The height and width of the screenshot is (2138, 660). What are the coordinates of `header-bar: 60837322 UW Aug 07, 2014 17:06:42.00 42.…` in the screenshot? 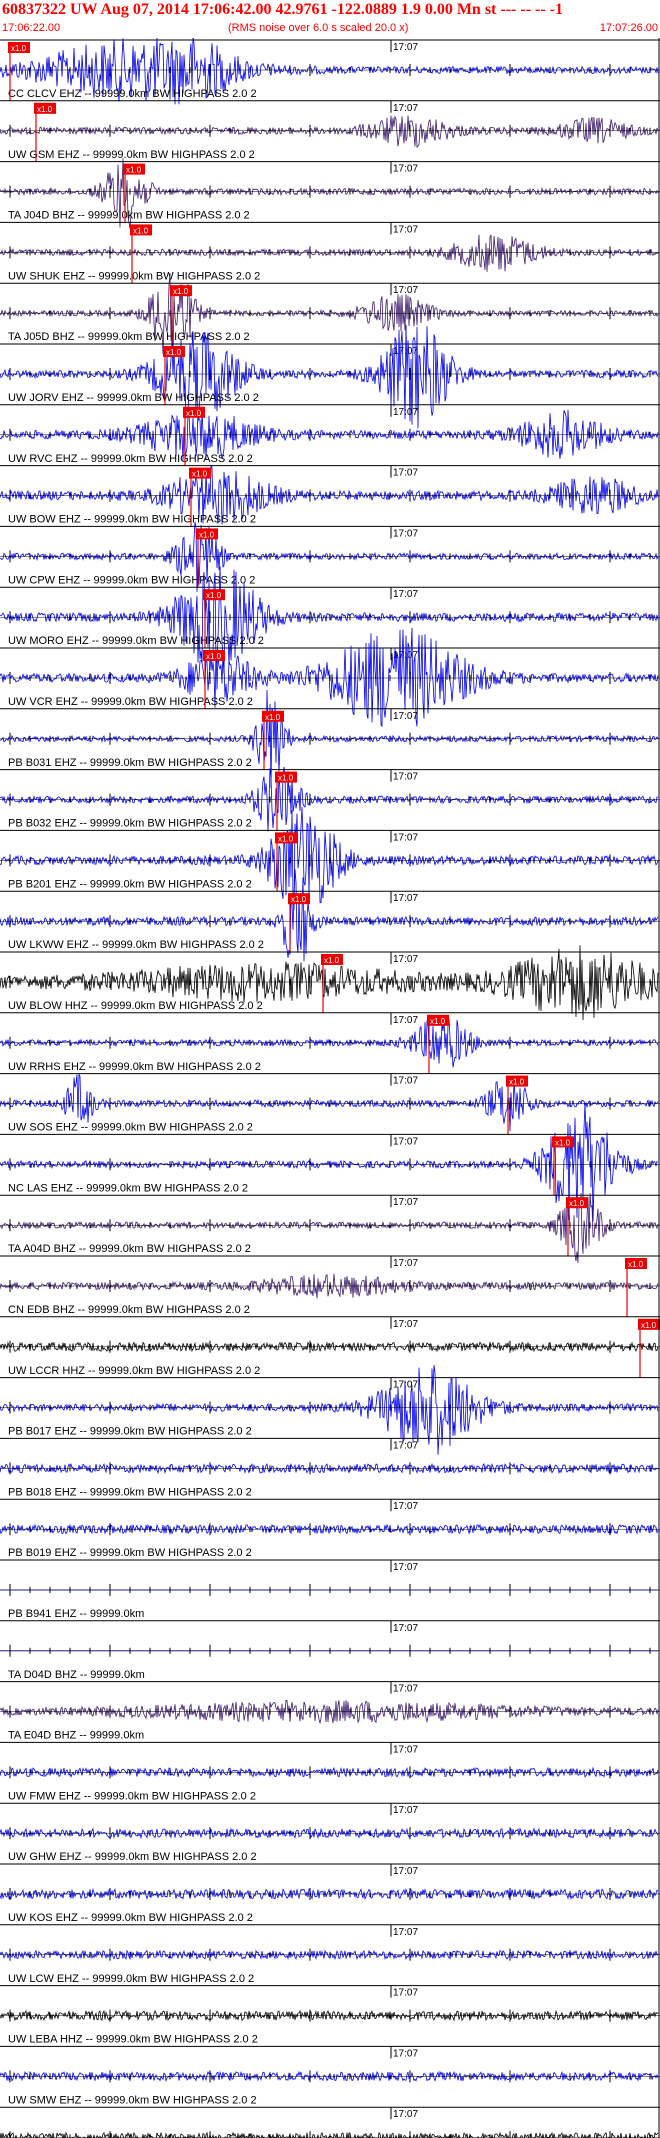 It's located at (330, 20).